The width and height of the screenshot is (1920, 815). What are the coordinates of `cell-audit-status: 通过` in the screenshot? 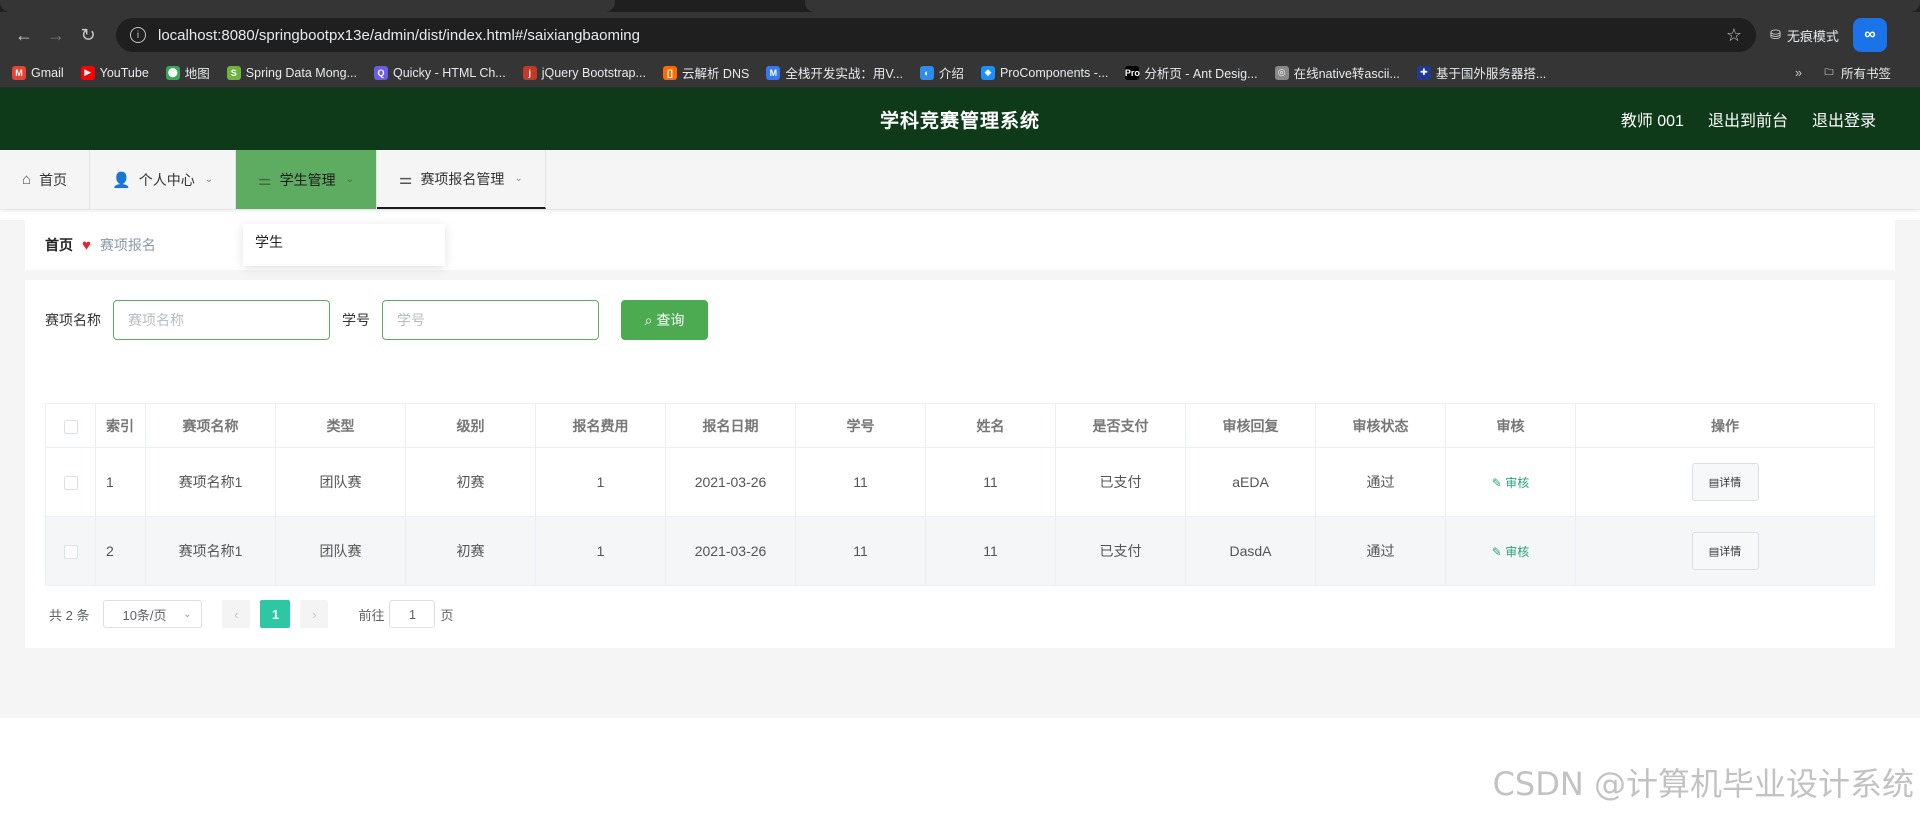 It's located at (1380, 551).